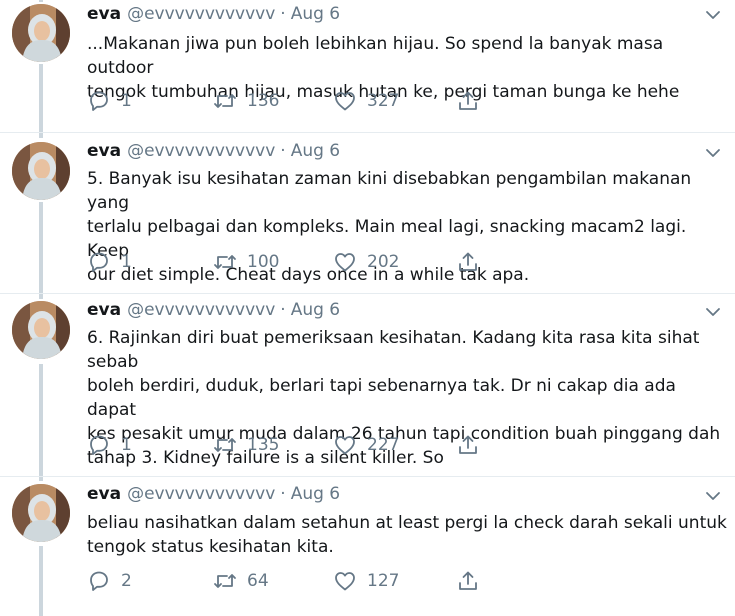  What do you see at coordinates (109, 581) in the screenshot?
I see `reply-button: 2` at bounding box center [109, 581].